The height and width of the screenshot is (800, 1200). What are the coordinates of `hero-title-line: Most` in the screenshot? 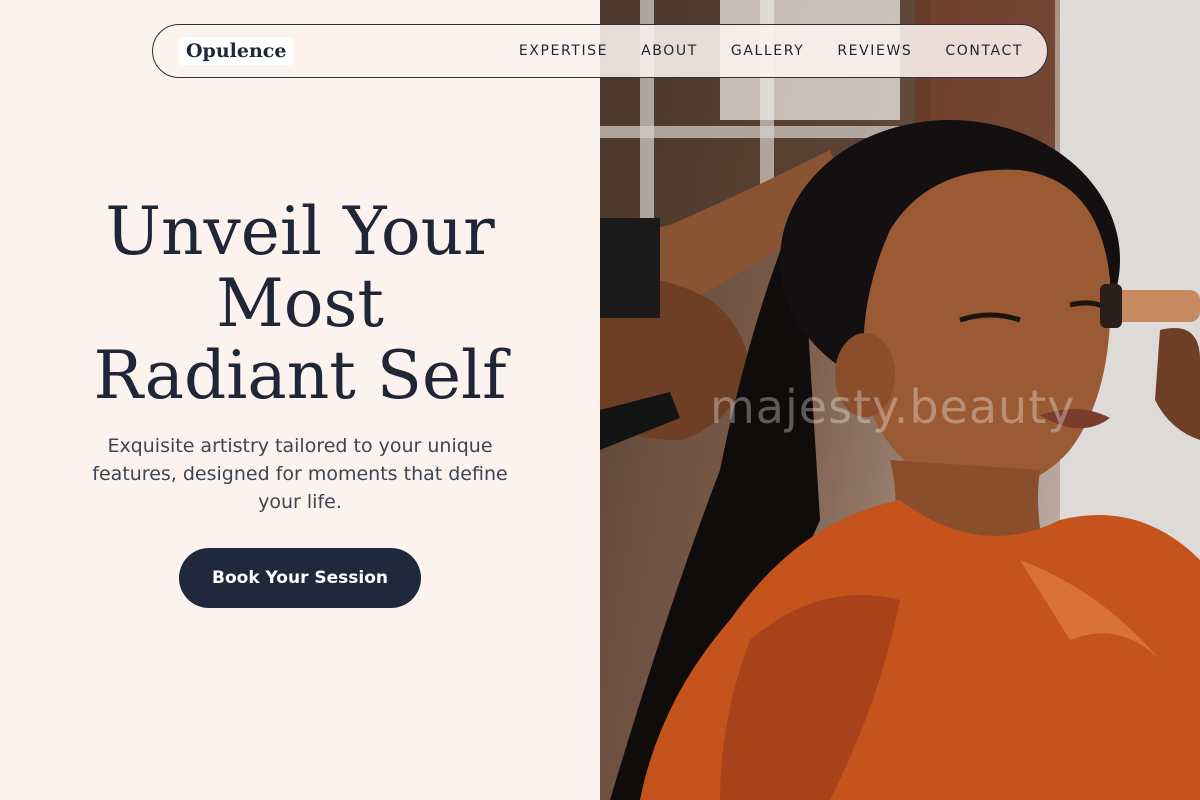 It's located at (300, 303).